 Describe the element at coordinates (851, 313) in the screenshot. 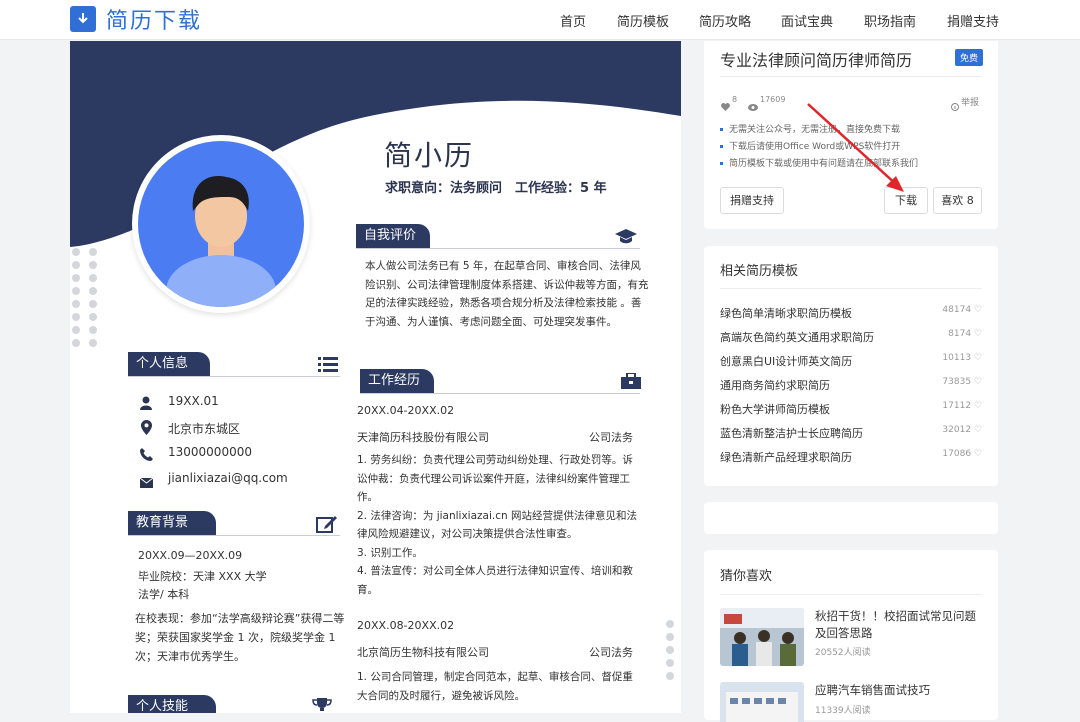

I see `related-item: 绿色简单清晰求职简历模板 48174 ♡` at that location.